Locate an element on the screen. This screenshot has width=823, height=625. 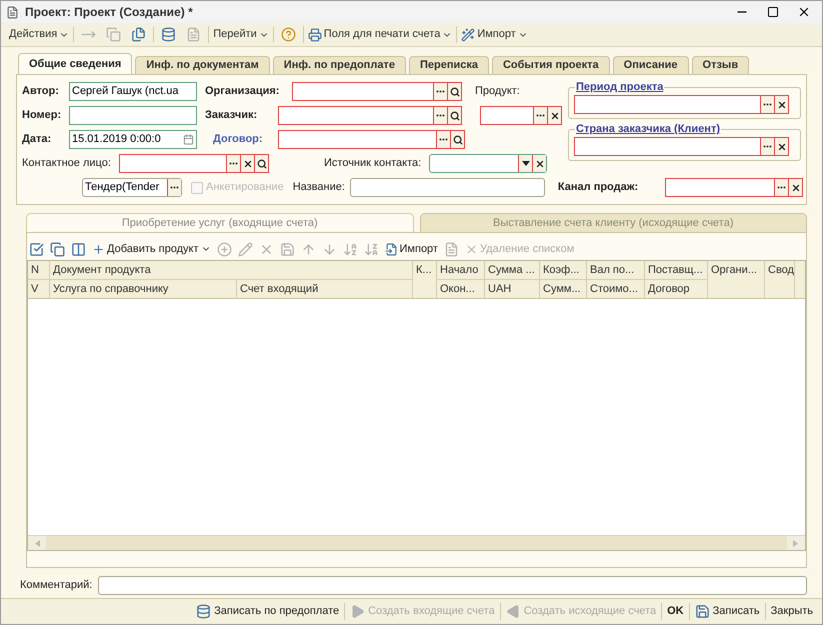
group-link: Период проекта is located at coordinates (619, 87).